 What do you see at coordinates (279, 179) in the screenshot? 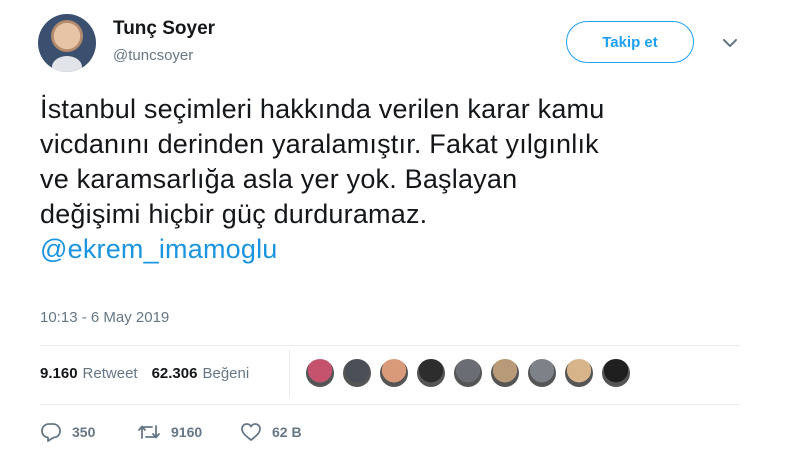
I see `tweet-line: ve karamsarlığa asla yer yok. Başlayan` at bounding box center [279, 179].